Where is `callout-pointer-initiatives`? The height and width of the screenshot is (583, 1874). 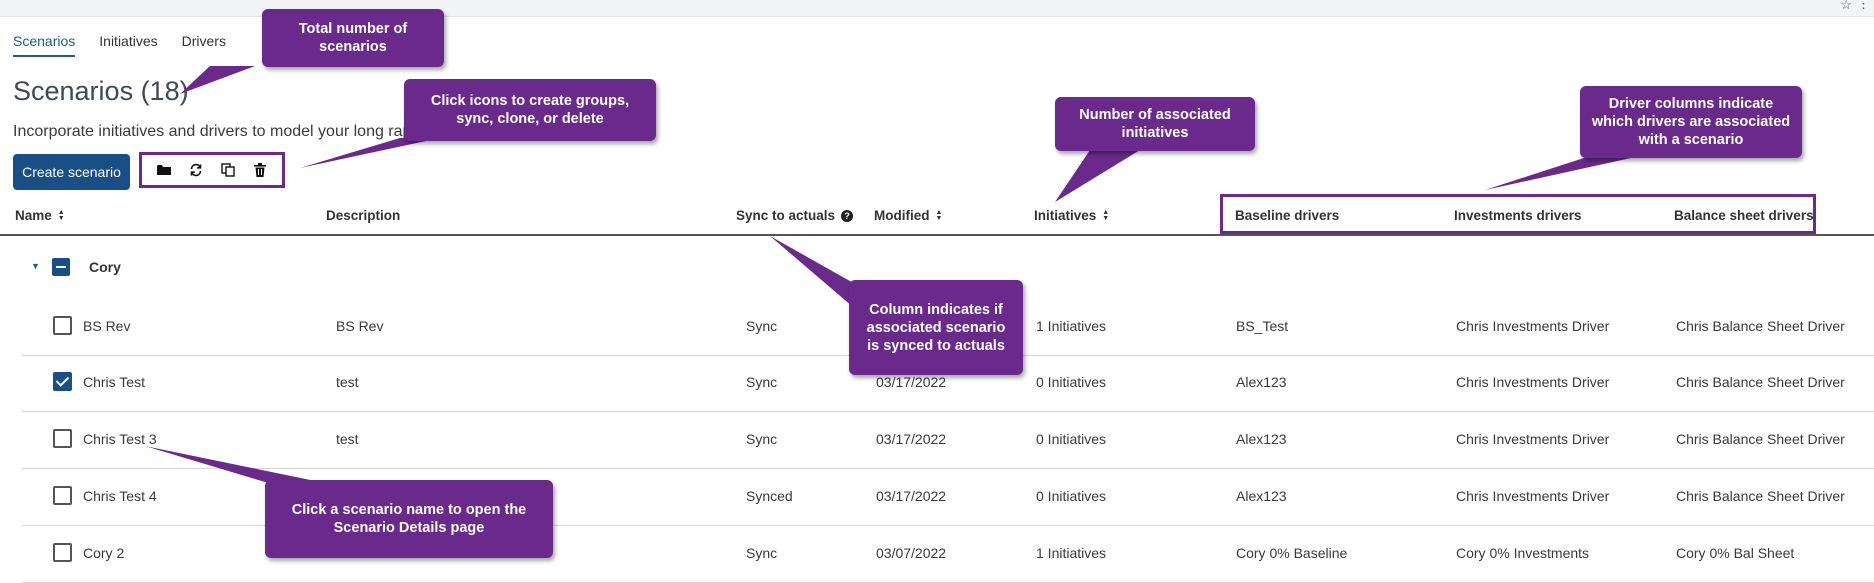
callout-pointer-initiatives is located at coordinates (1097, 176).